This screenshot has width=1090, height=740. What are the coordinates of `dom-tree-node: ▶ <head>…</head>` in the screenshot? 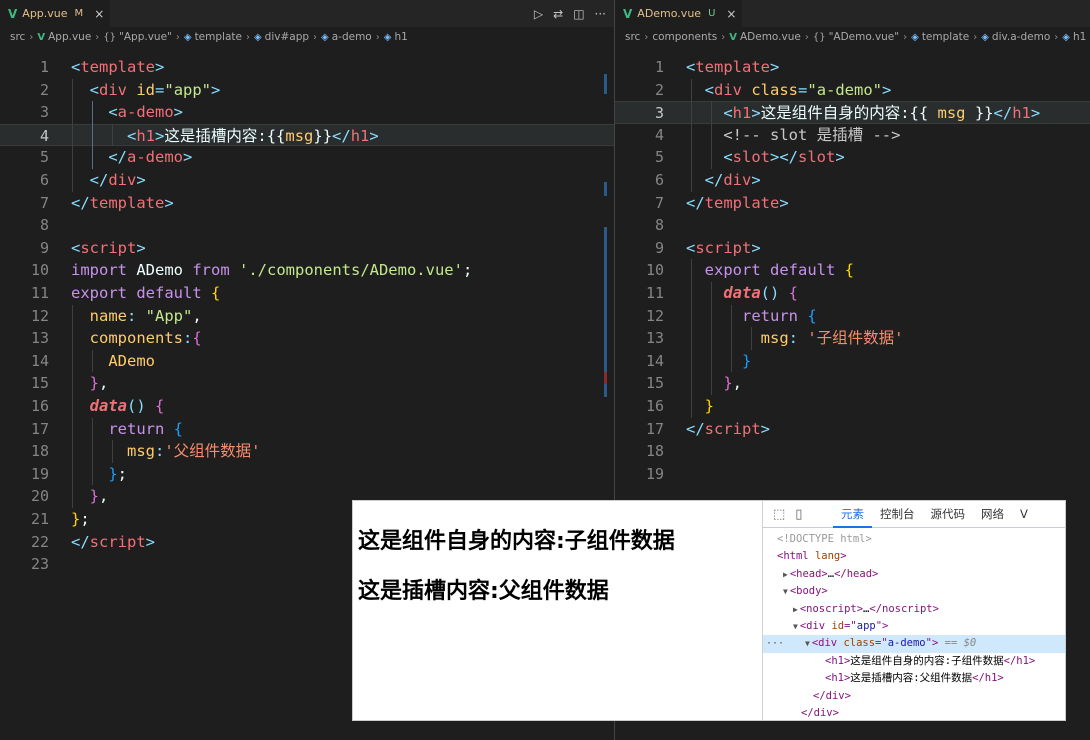 It's located at (914, 574).